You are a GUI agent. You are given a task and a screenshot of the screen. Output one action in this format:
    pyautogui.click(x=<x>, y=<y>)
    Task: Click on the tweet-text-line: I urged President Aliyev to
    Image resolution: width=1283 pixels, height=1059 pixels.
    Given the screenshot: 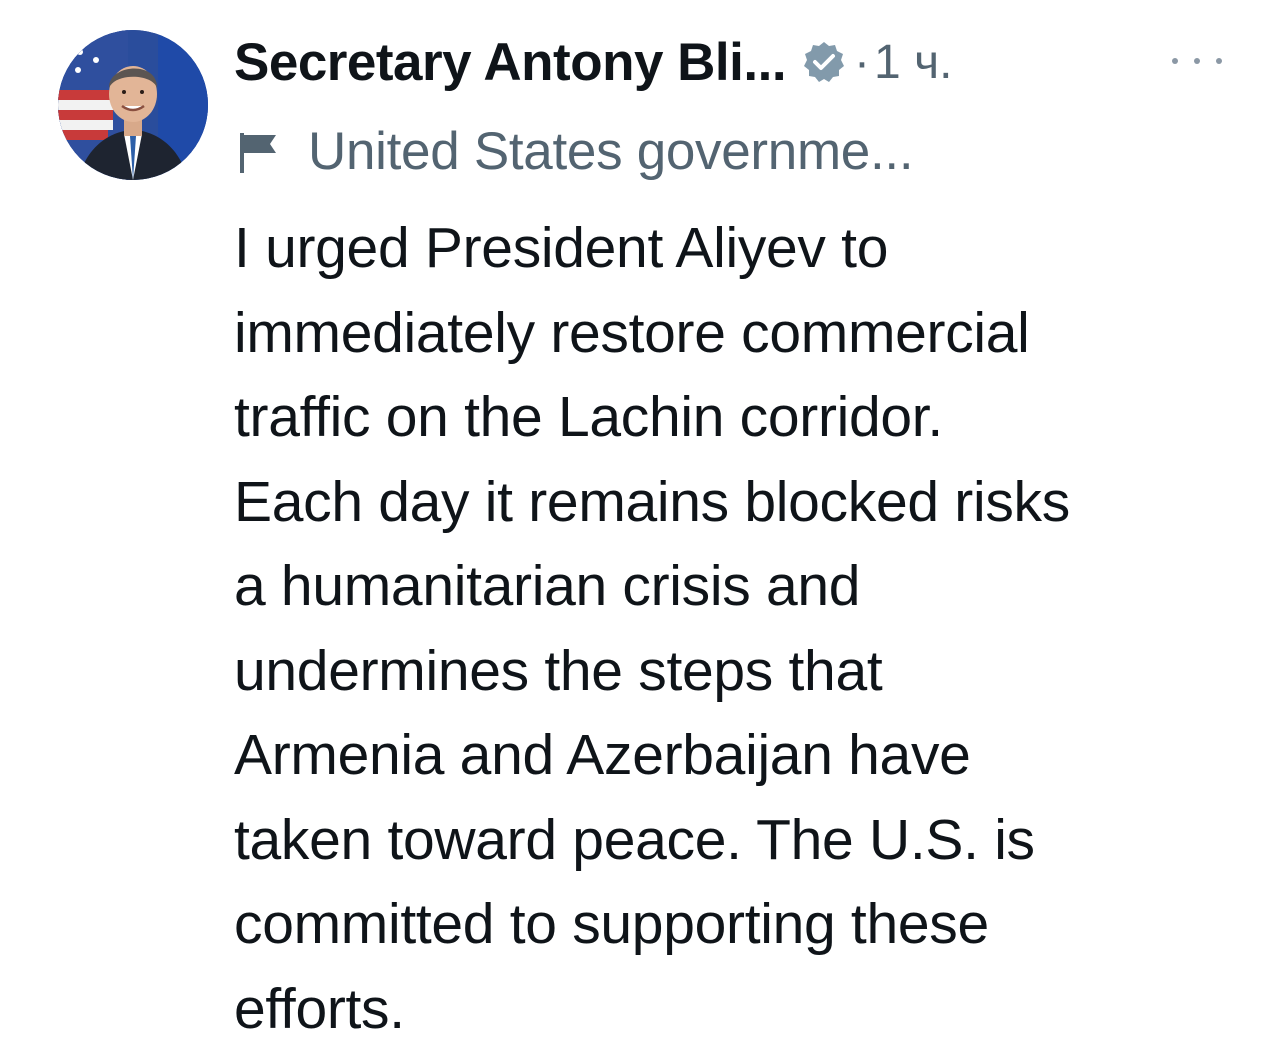 What is the action you would take?
    pyautogui.click(x=561, y=248)
    